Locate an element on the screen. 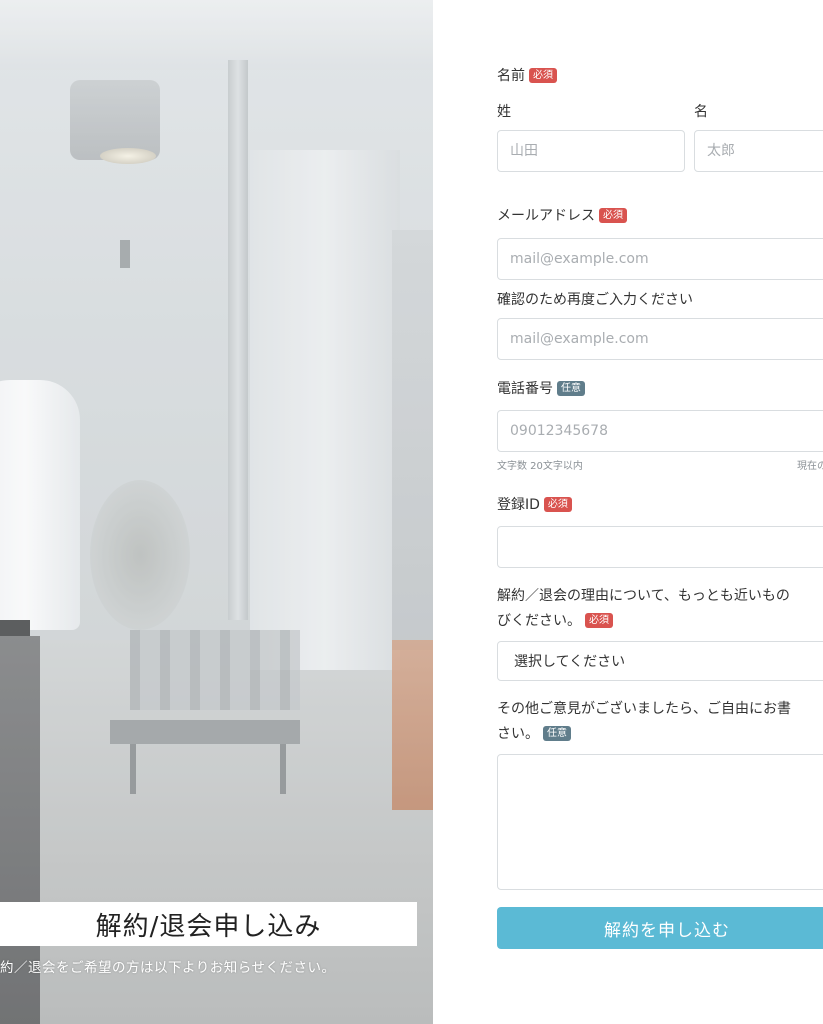  comment-textarea is located at coordinates (660, 822).